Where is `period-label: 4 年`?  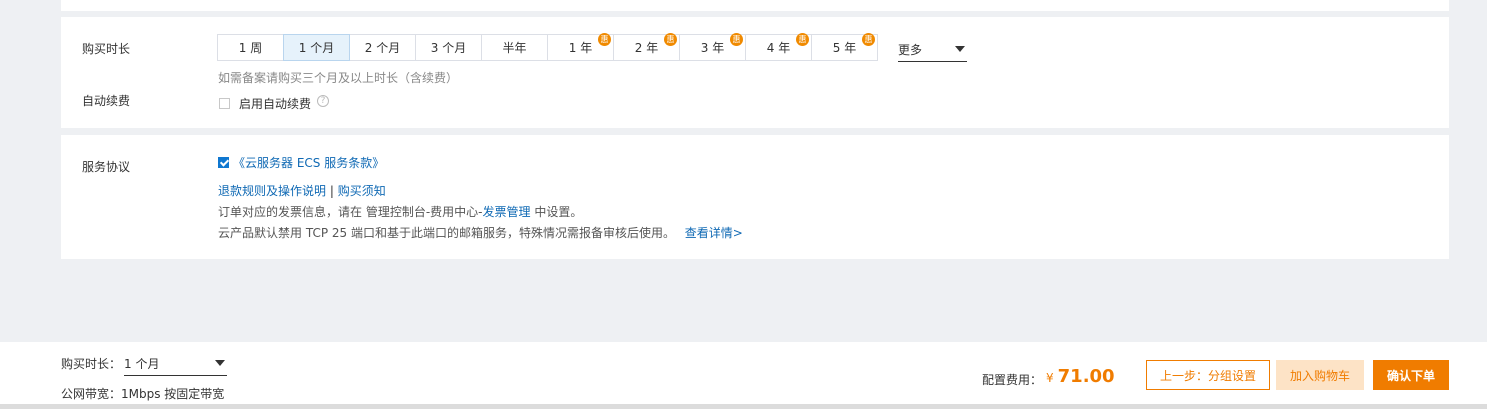
period-label: 4 年 is located at coordinates (778, 48).